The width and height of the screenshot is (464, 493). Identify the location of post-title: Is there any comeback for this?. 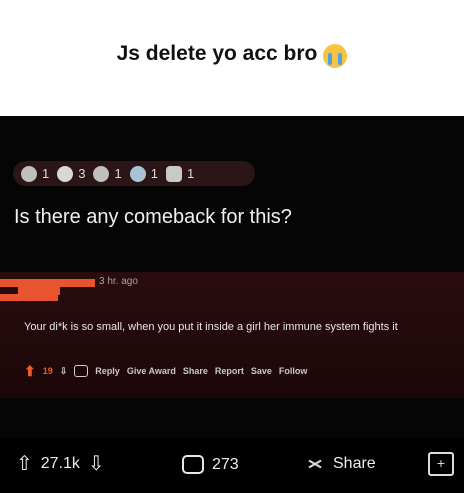
(153, 217).